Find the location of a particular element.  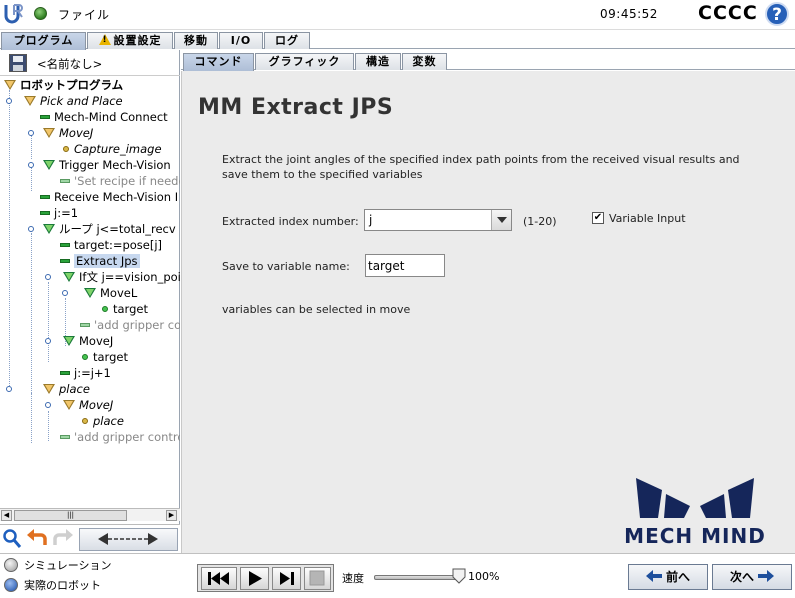

tab-move: 移動 is located at coordinates (196, 40).